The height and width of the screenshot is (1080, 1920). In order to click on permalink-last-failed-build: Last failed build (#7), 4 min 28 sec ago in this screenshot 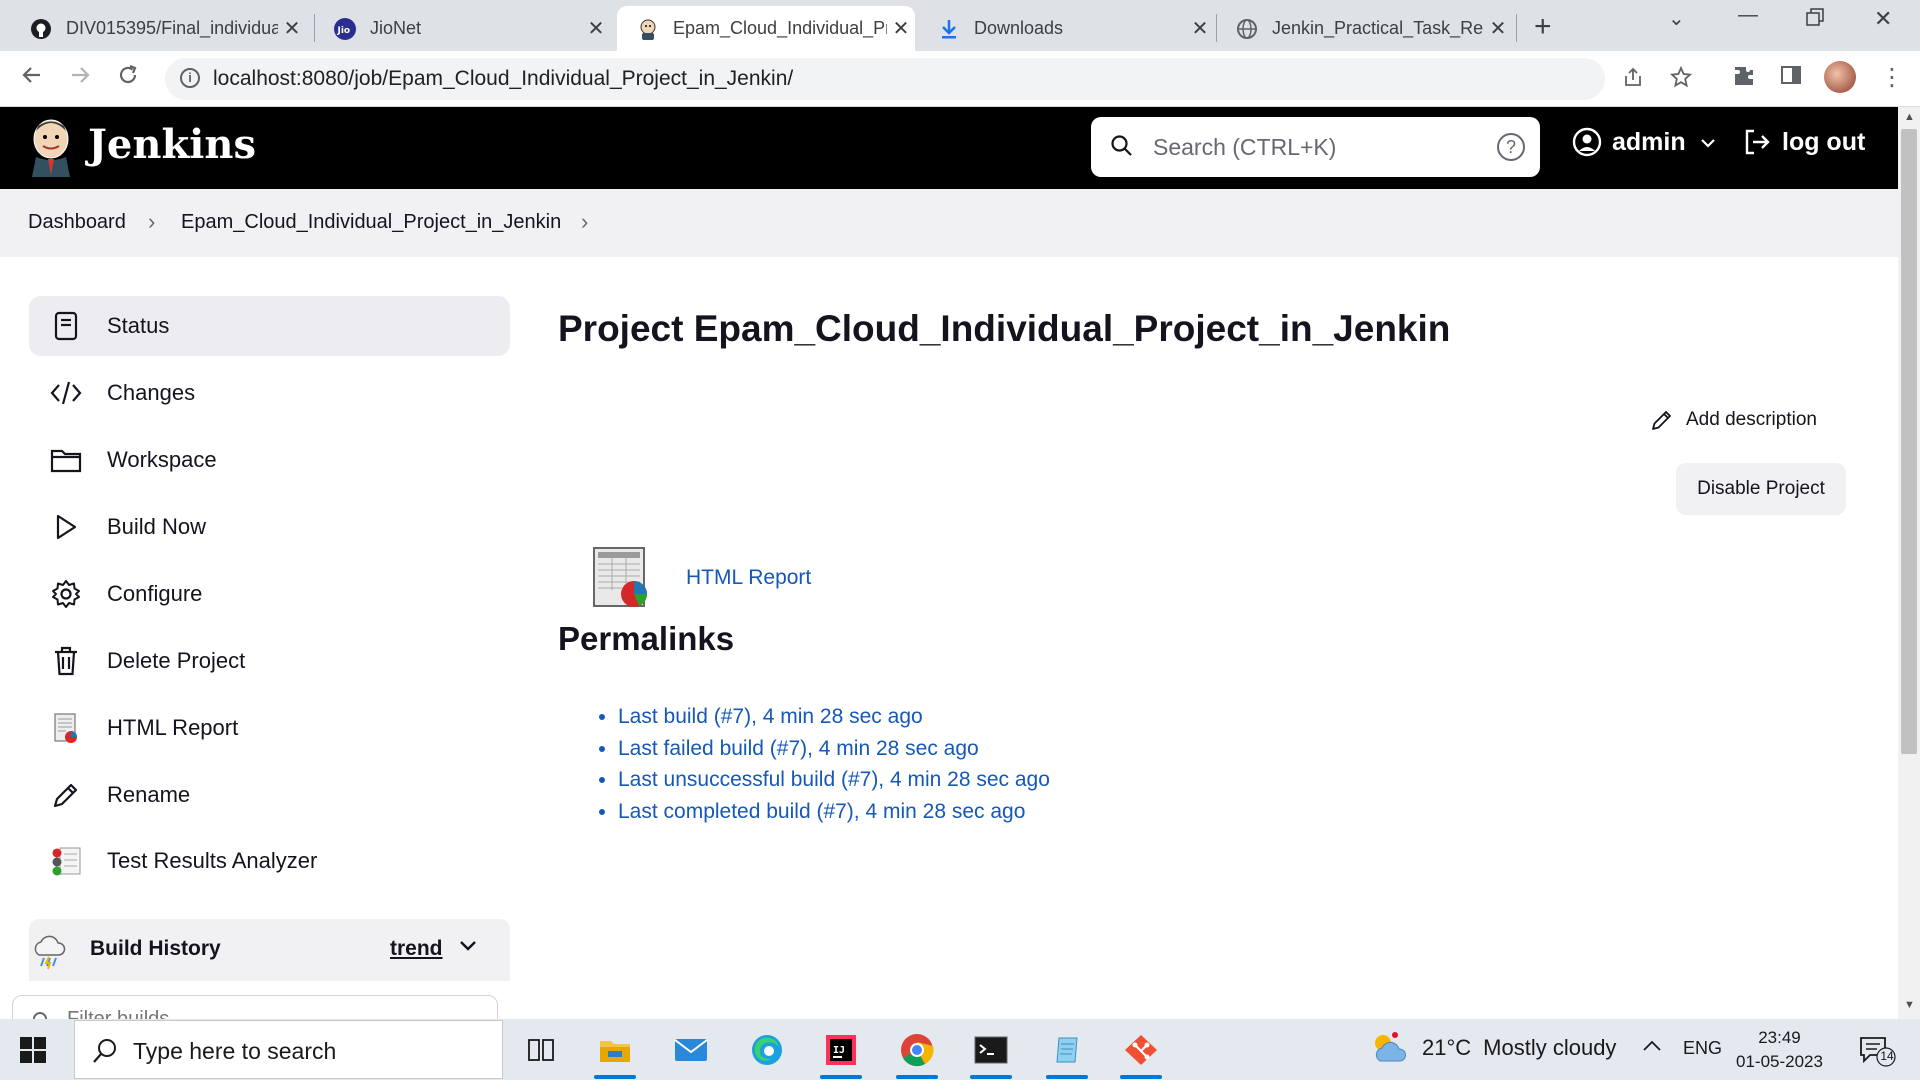, I will do `click(798, 748)`.